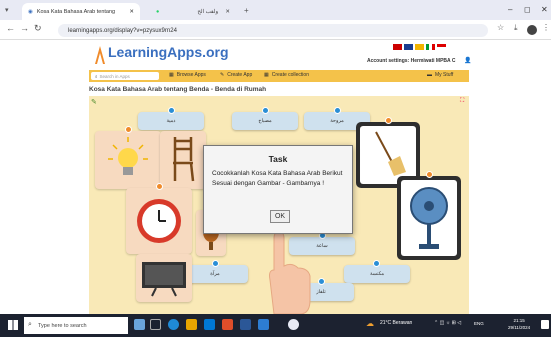 This screenshot has height=337, width=551. Describe the element at coordinates (273, 30) in the screenshot. I see `url-input: learningapps.org/display?v=pzysux9rn24` at that location.